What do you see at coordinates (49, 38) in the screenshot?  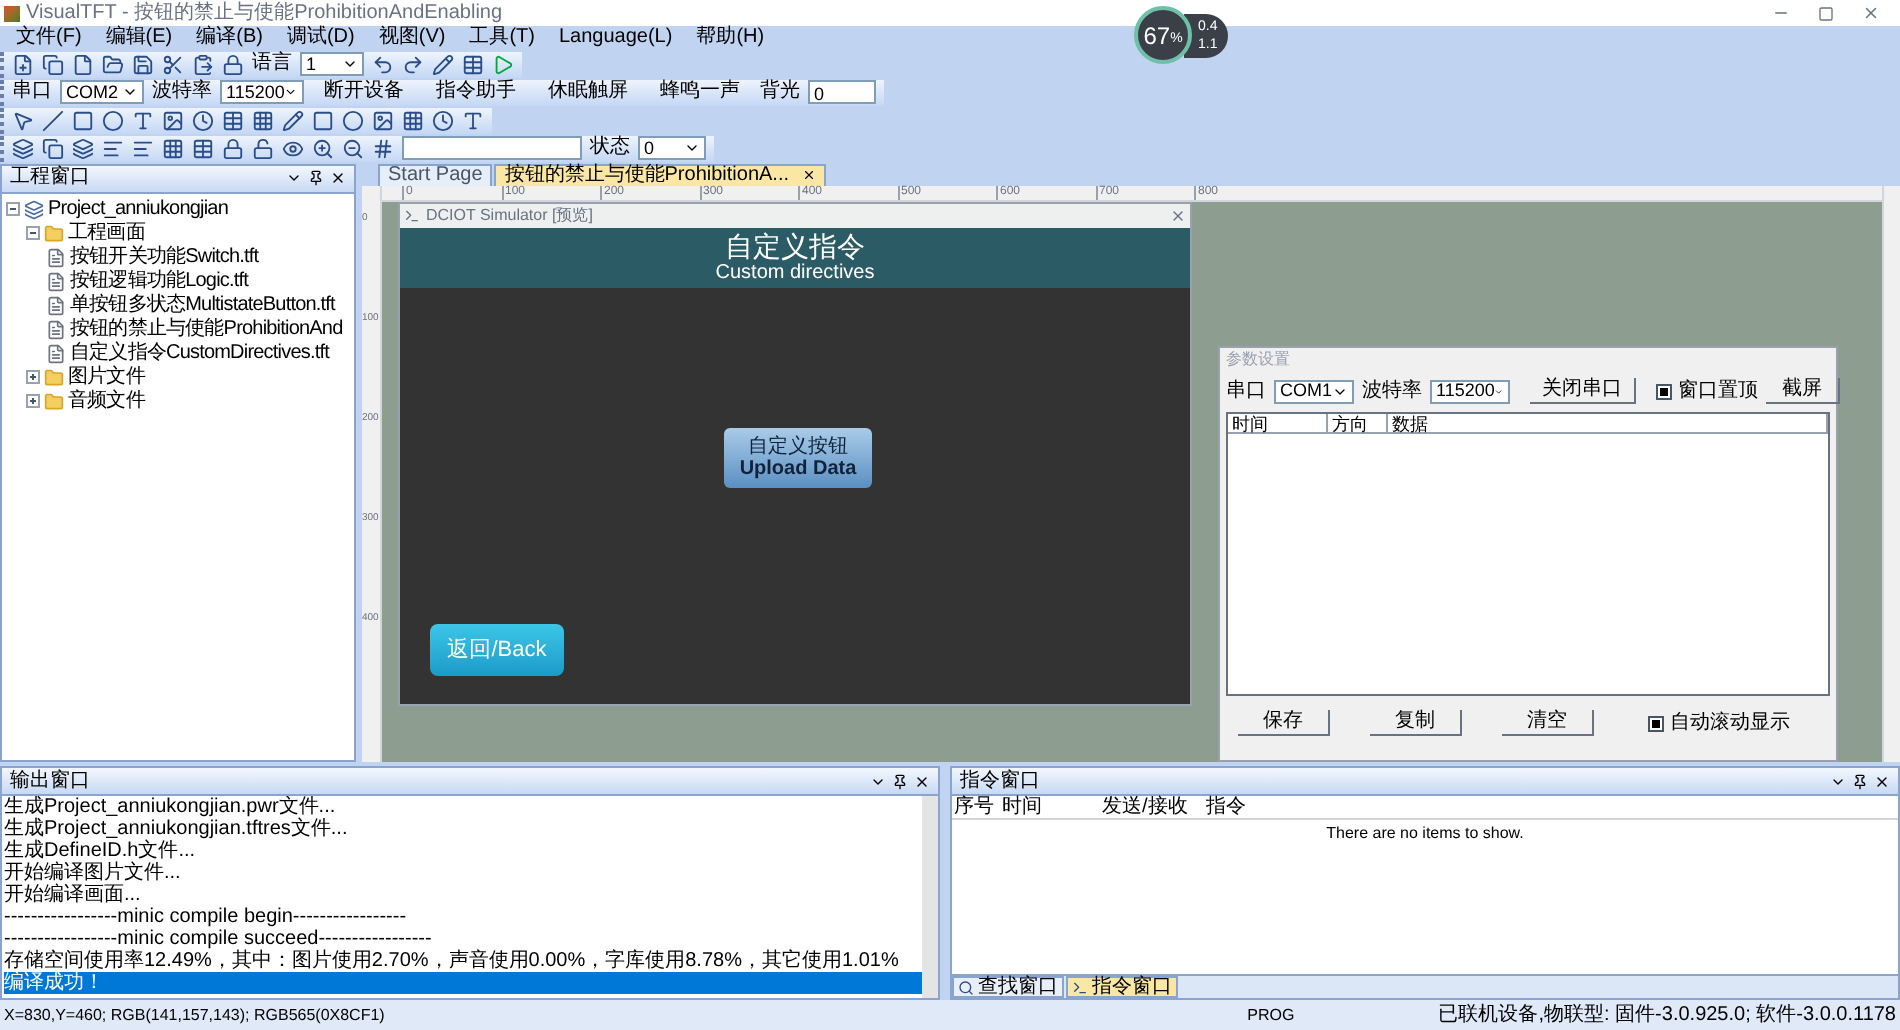 I see `menu-item: 文件(F)` at bounding box center [49, 38].